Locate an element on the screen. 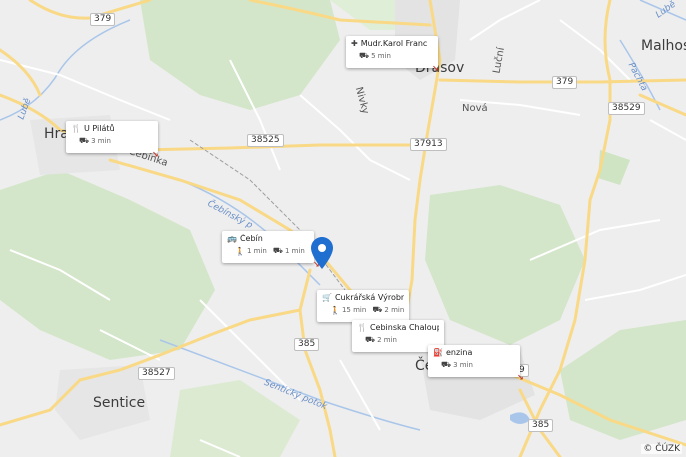 The width and height of the screenshot is (686, 457). poi-meta: 🚶 15 min ⛟ 2 min is located at coordinates (363, 310).